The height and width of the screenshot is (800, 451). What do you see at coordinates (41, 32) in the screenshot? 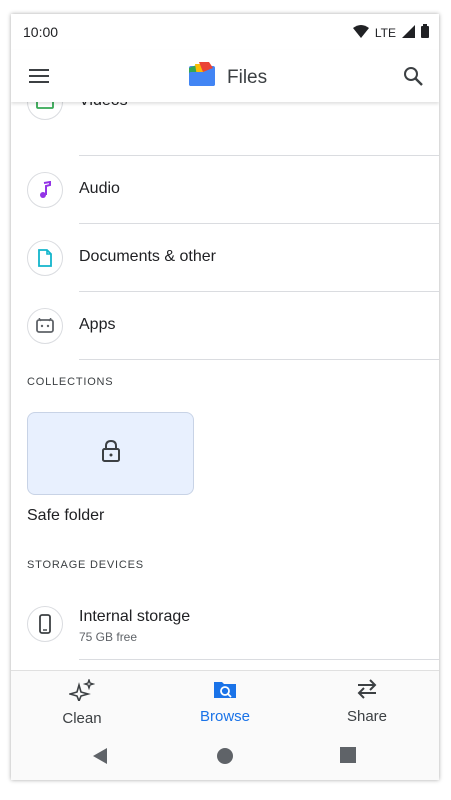
I see `status-time: 10:00` at bounding box center [41, 32].